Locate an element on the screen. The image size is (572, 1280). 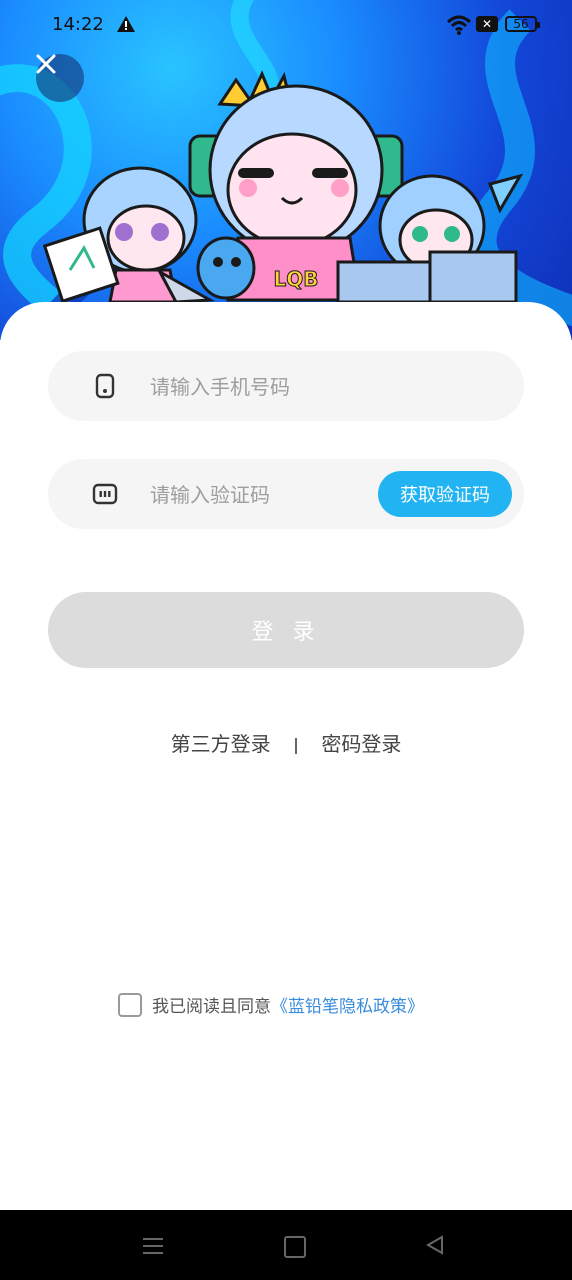
system-nav-bar is located at coordinates (286, 1245).